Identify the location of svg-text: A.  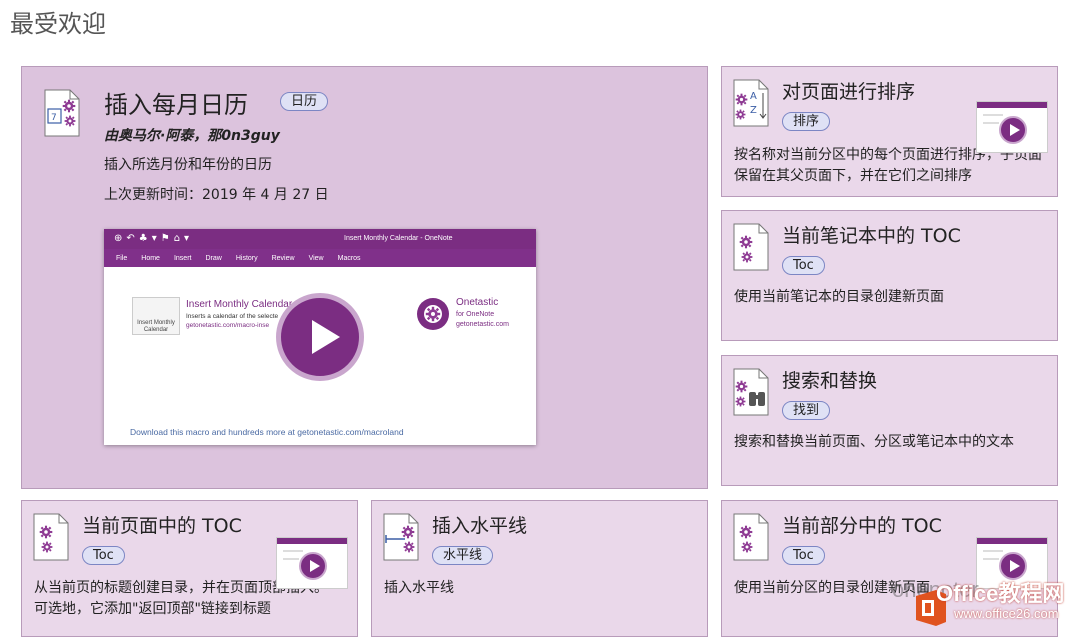
(753, 96).